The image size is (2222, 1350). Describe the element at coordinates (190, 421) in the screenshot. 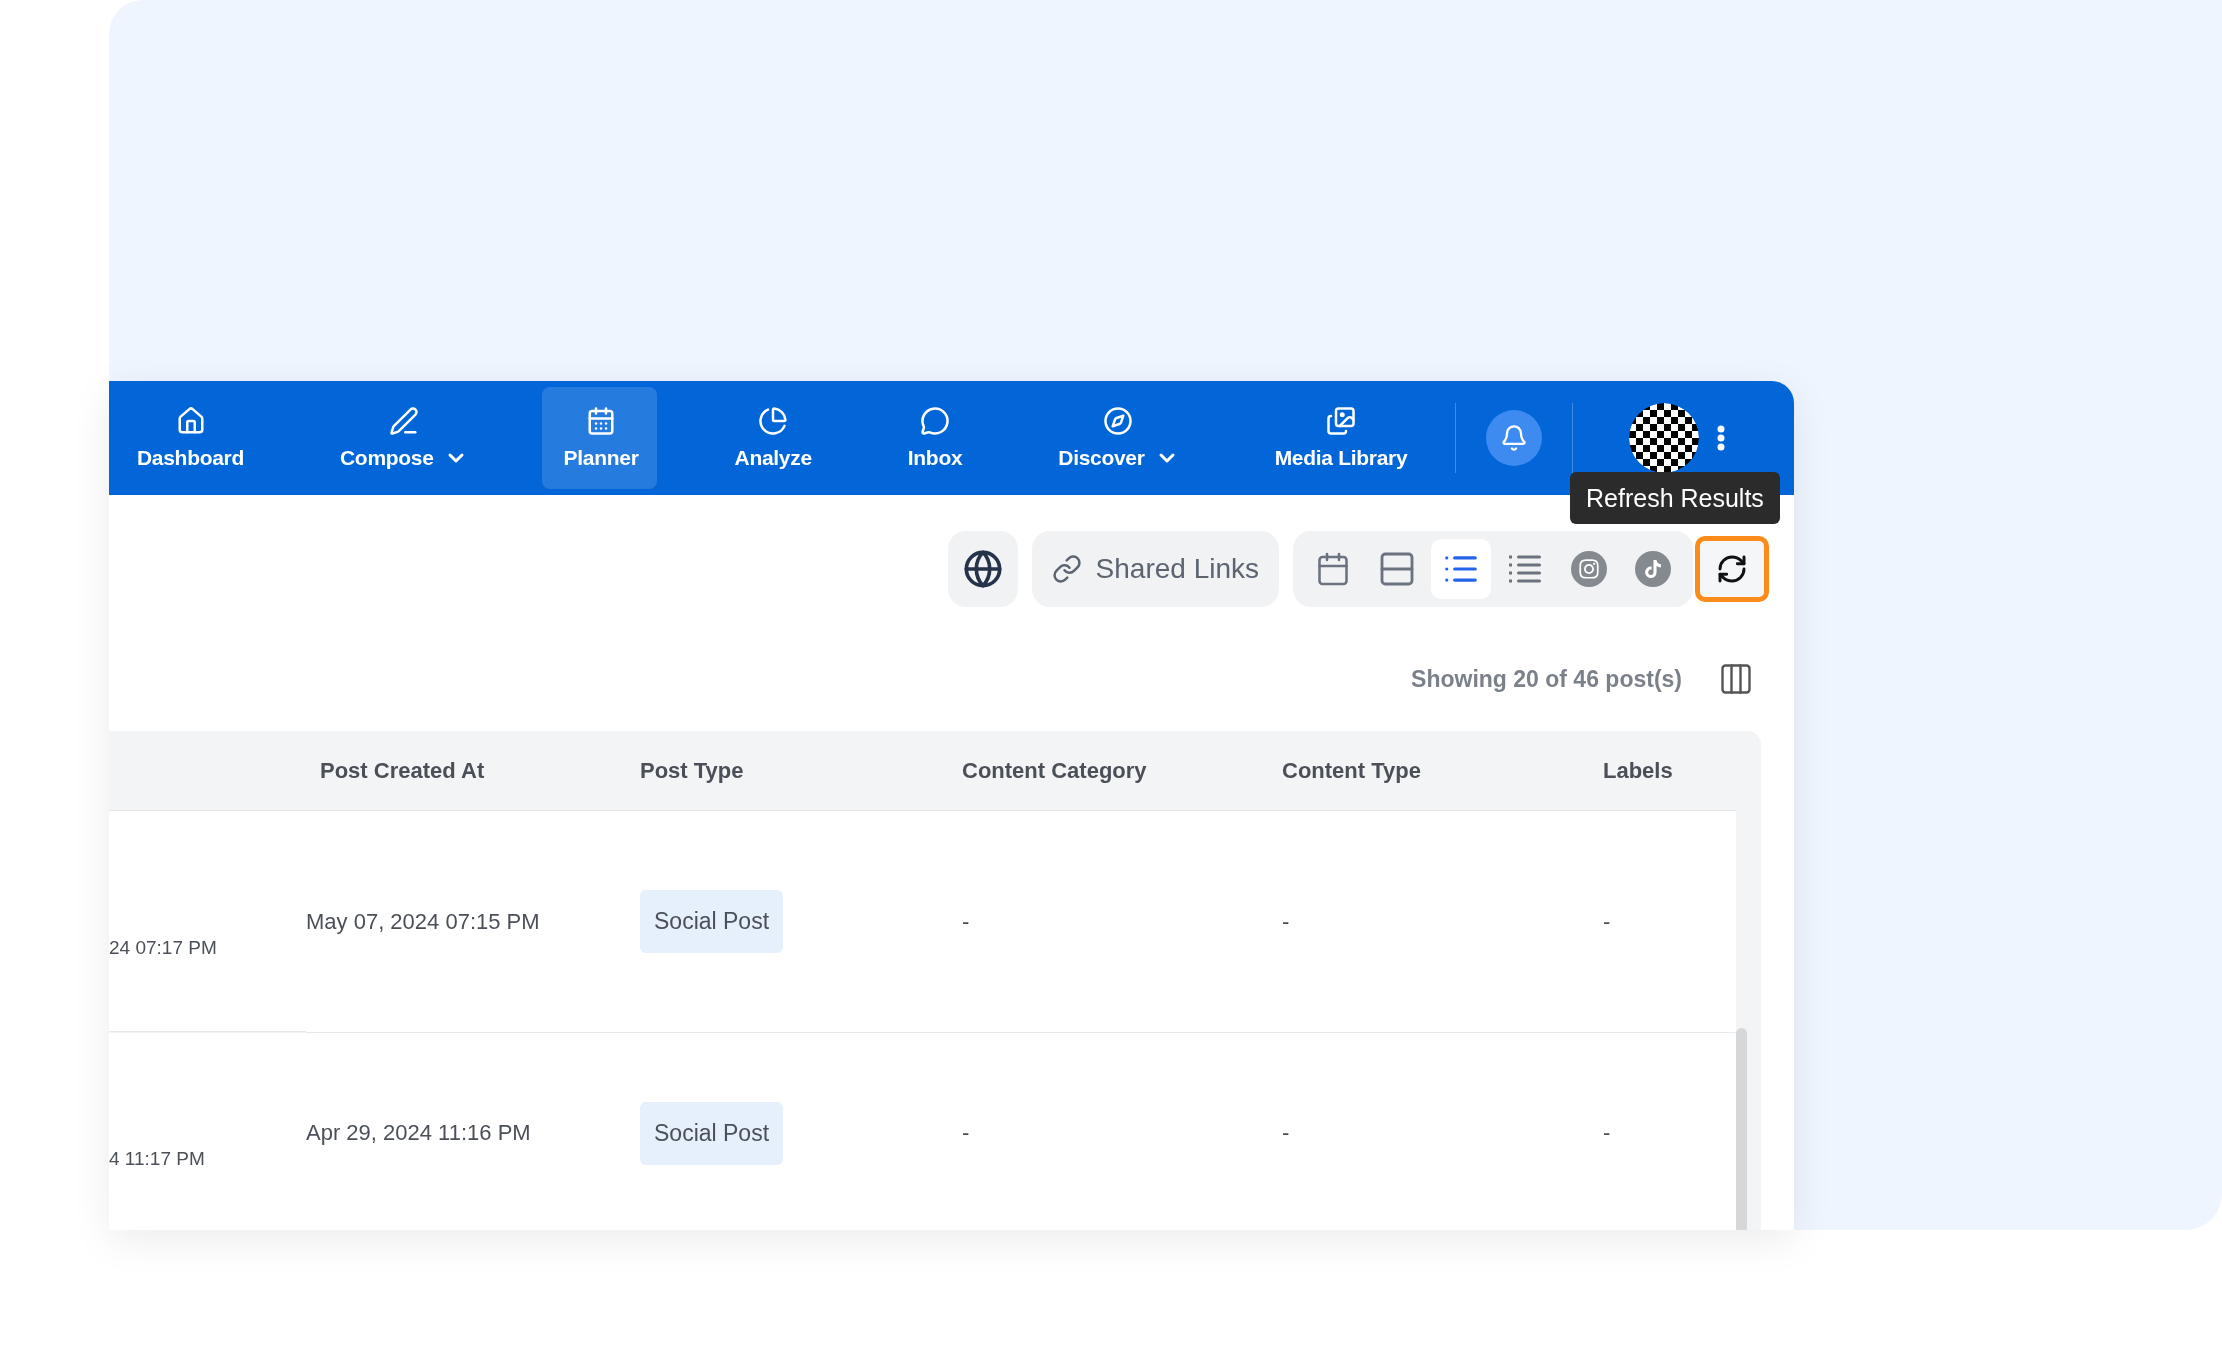

I see `home-icon` at that location.